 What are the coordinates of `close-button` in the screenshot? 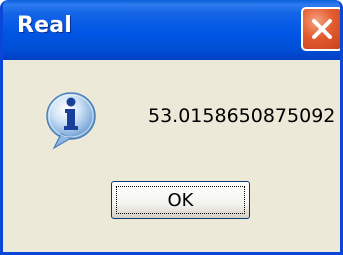 It's located at (320, 29).